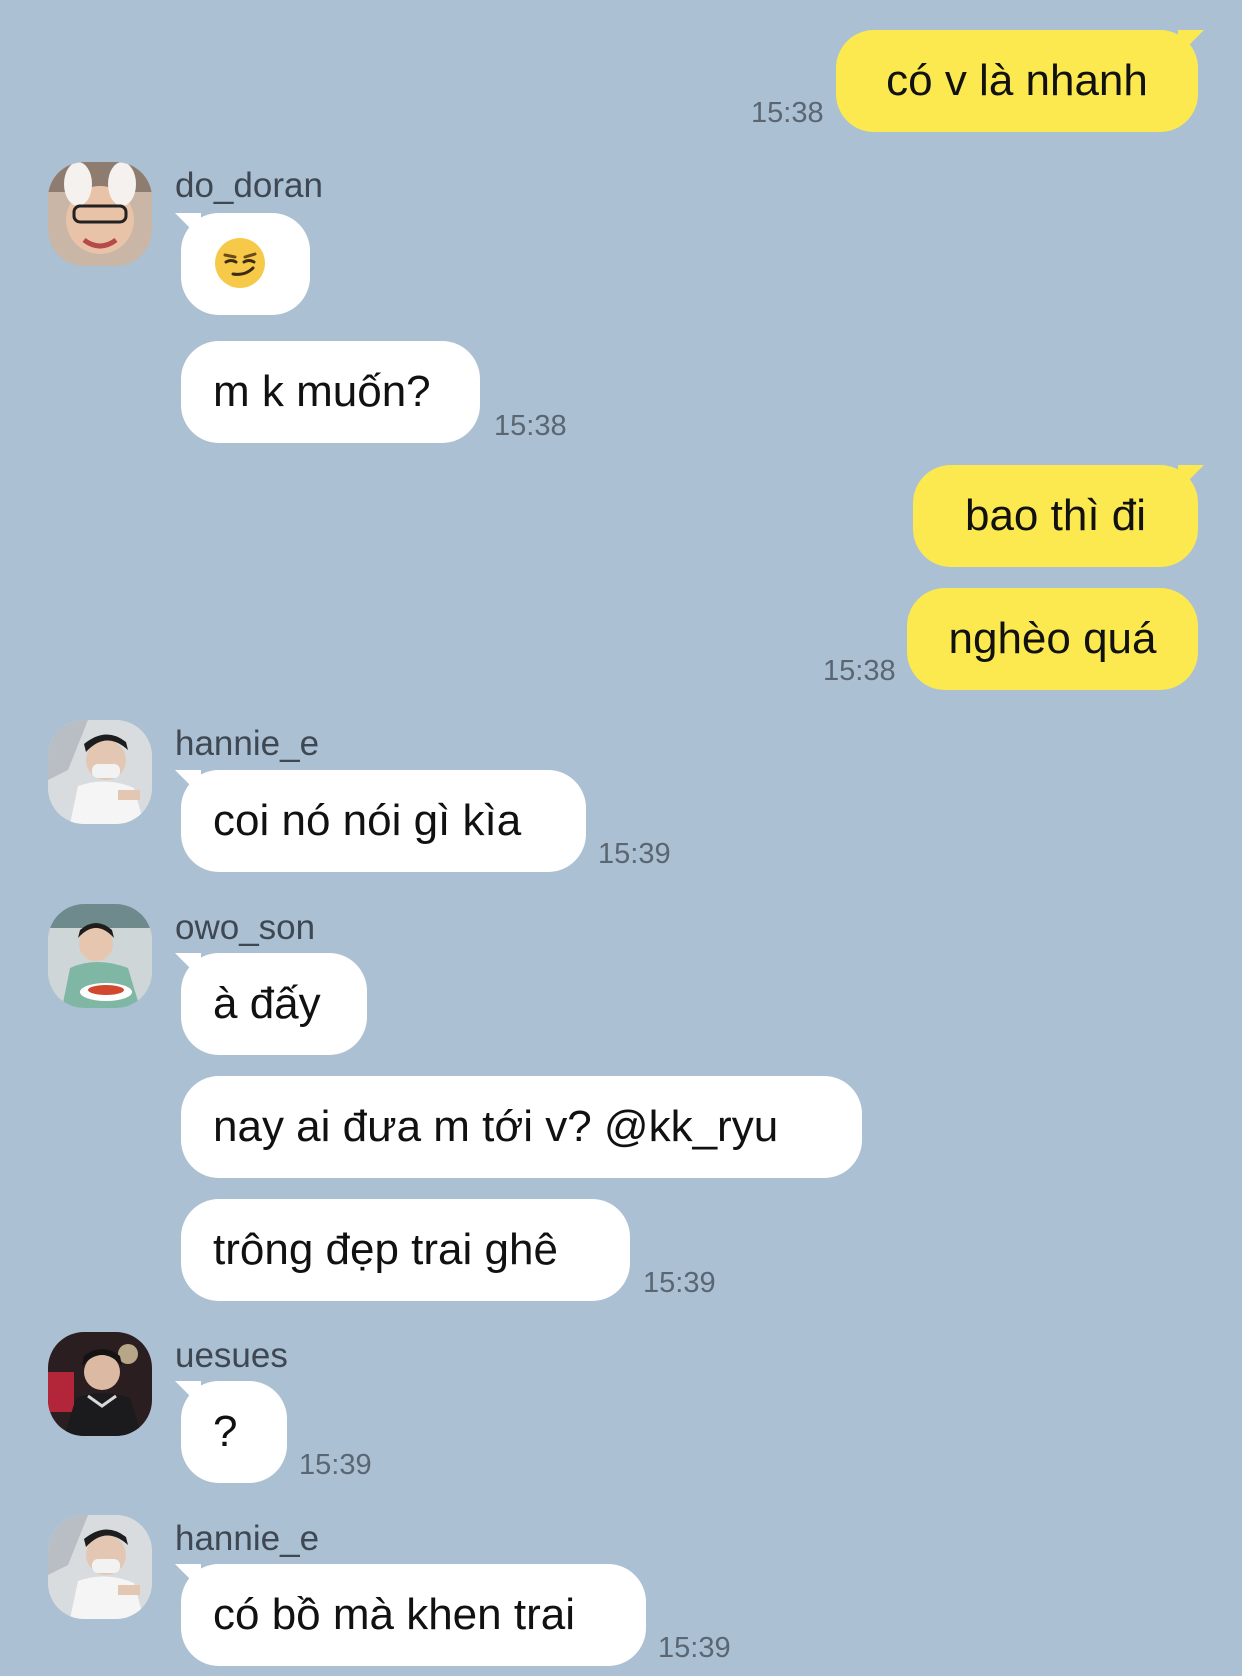  I want to click on smirking-face-icon, so click(240, 263).